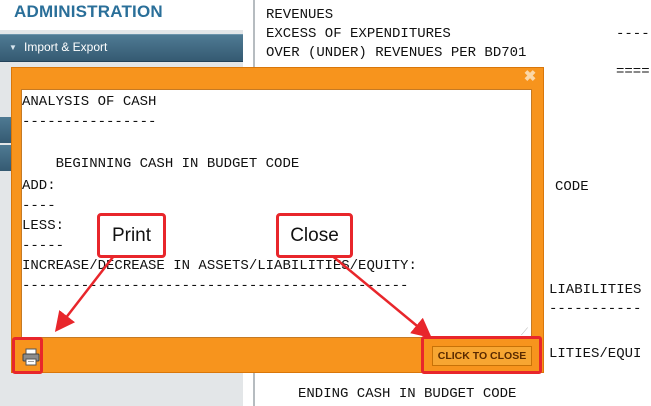 The image size is (651, 406). What do you see at coordinates (314, 235) in the screenshot?
I see `close-callout: Close` at bounding box center [314, 235].